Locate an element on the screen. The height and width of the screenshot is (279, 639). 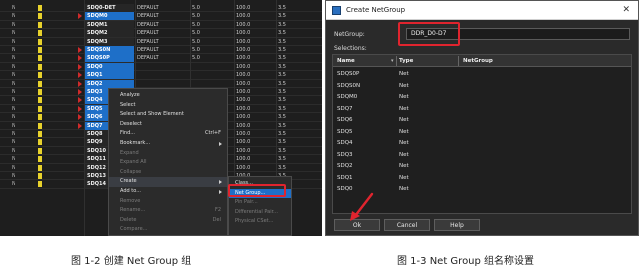
menu-item-remove: Remove is located at coordinates (168, 202).